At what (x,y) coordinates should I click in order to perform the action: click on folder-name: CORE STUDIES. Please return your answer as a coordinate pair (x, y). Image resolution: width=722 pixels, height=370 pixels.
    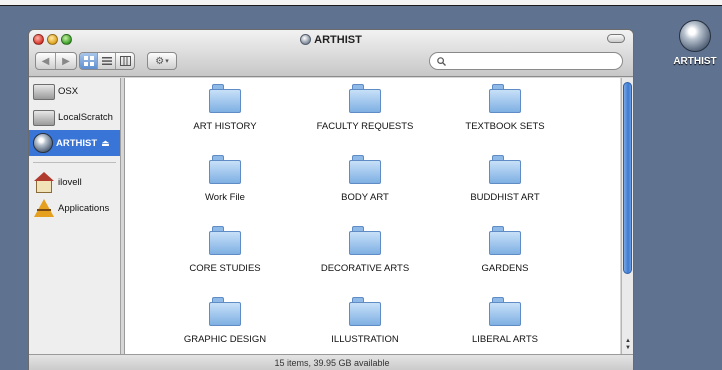
    Looking at the image, I should click on (225, 268).